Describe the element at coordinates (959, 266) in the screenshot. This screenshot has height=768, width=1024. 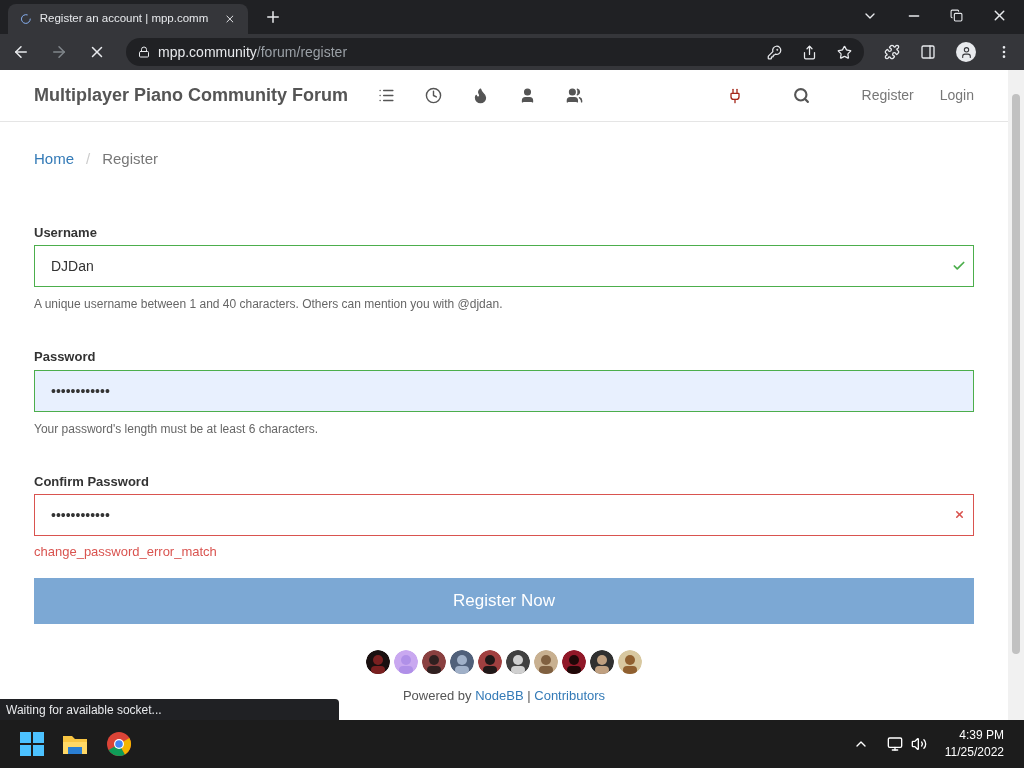
I see `check-icon` at that location.